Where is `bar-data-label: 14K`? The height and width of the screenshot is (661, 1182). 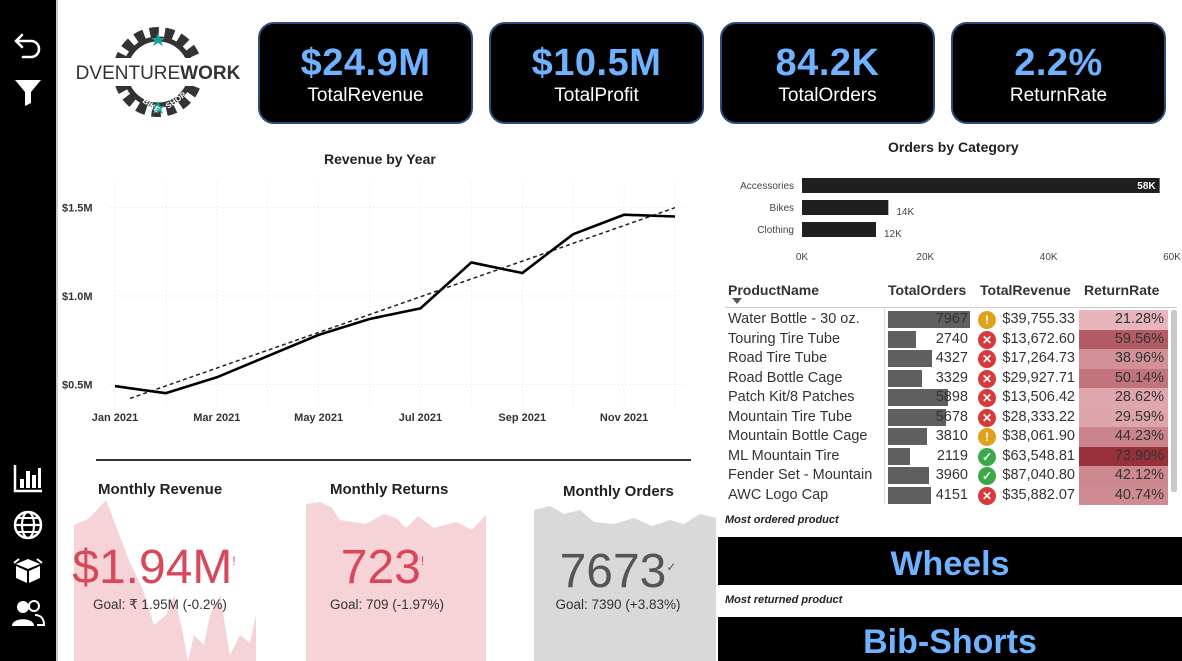
bar-data-label: 14K is located at coordinates (905, 212).